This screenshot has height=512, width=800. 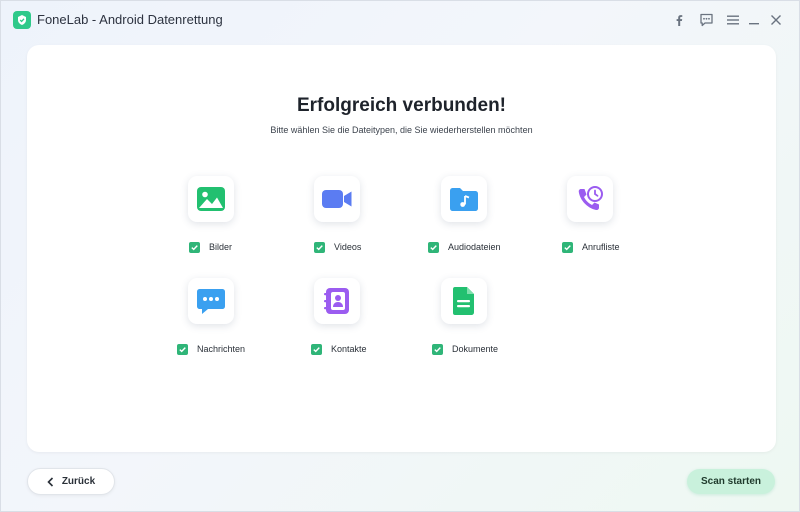 I want to click on message-icon, so click(x=211, y=301).